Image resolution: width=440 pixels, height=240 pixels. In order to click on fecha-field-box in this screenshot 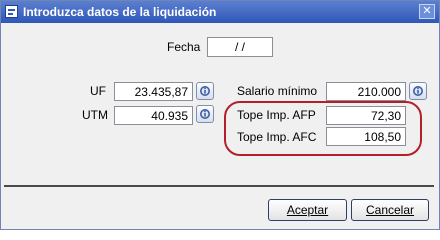, I will do `click(240, 47)`.